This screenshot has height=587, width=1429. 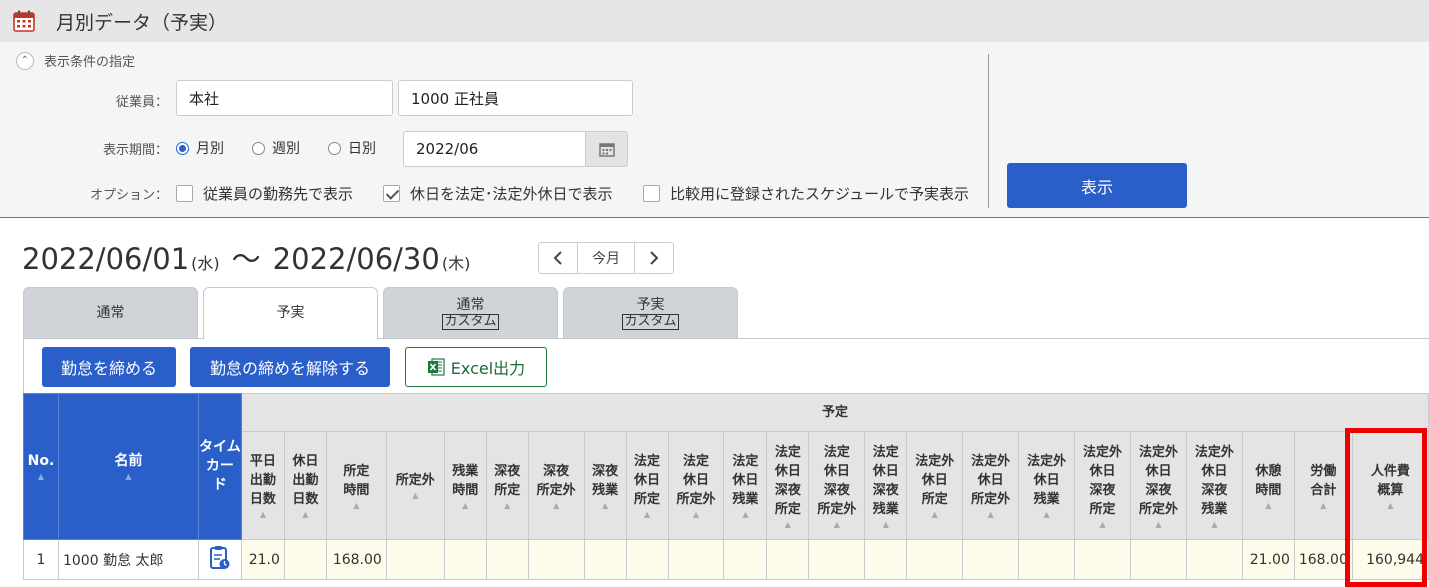 What do you see at coordinates (991, 485) in the screenshot?
I see `col-header: 法定外 休日 所定外 ▲` at bounding box center [991, 485].